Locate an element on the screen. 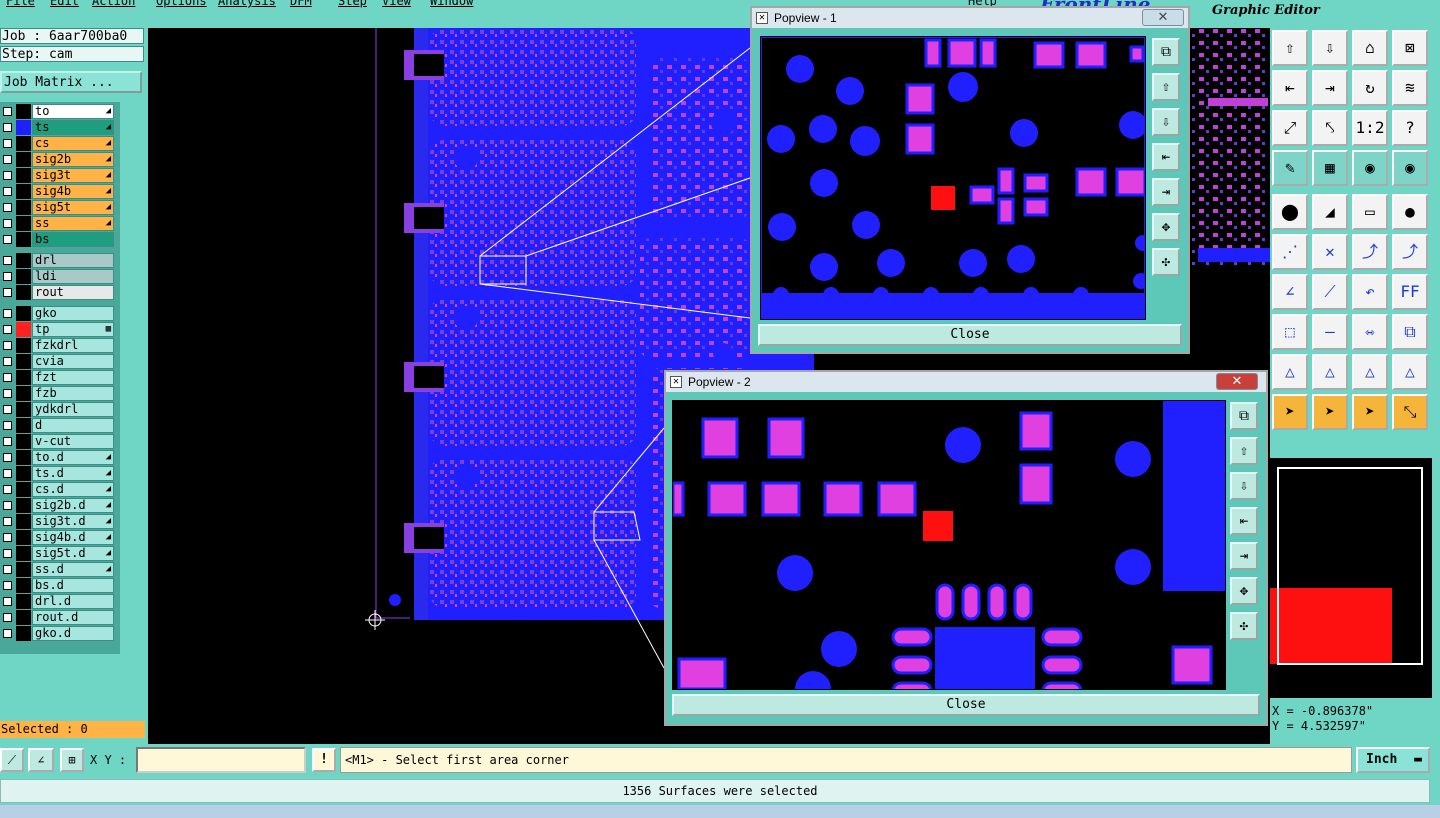 This screenshot has width=1440, height=818. zoom-fit-icon: ⤢ is located at coordinates (1290, 128).